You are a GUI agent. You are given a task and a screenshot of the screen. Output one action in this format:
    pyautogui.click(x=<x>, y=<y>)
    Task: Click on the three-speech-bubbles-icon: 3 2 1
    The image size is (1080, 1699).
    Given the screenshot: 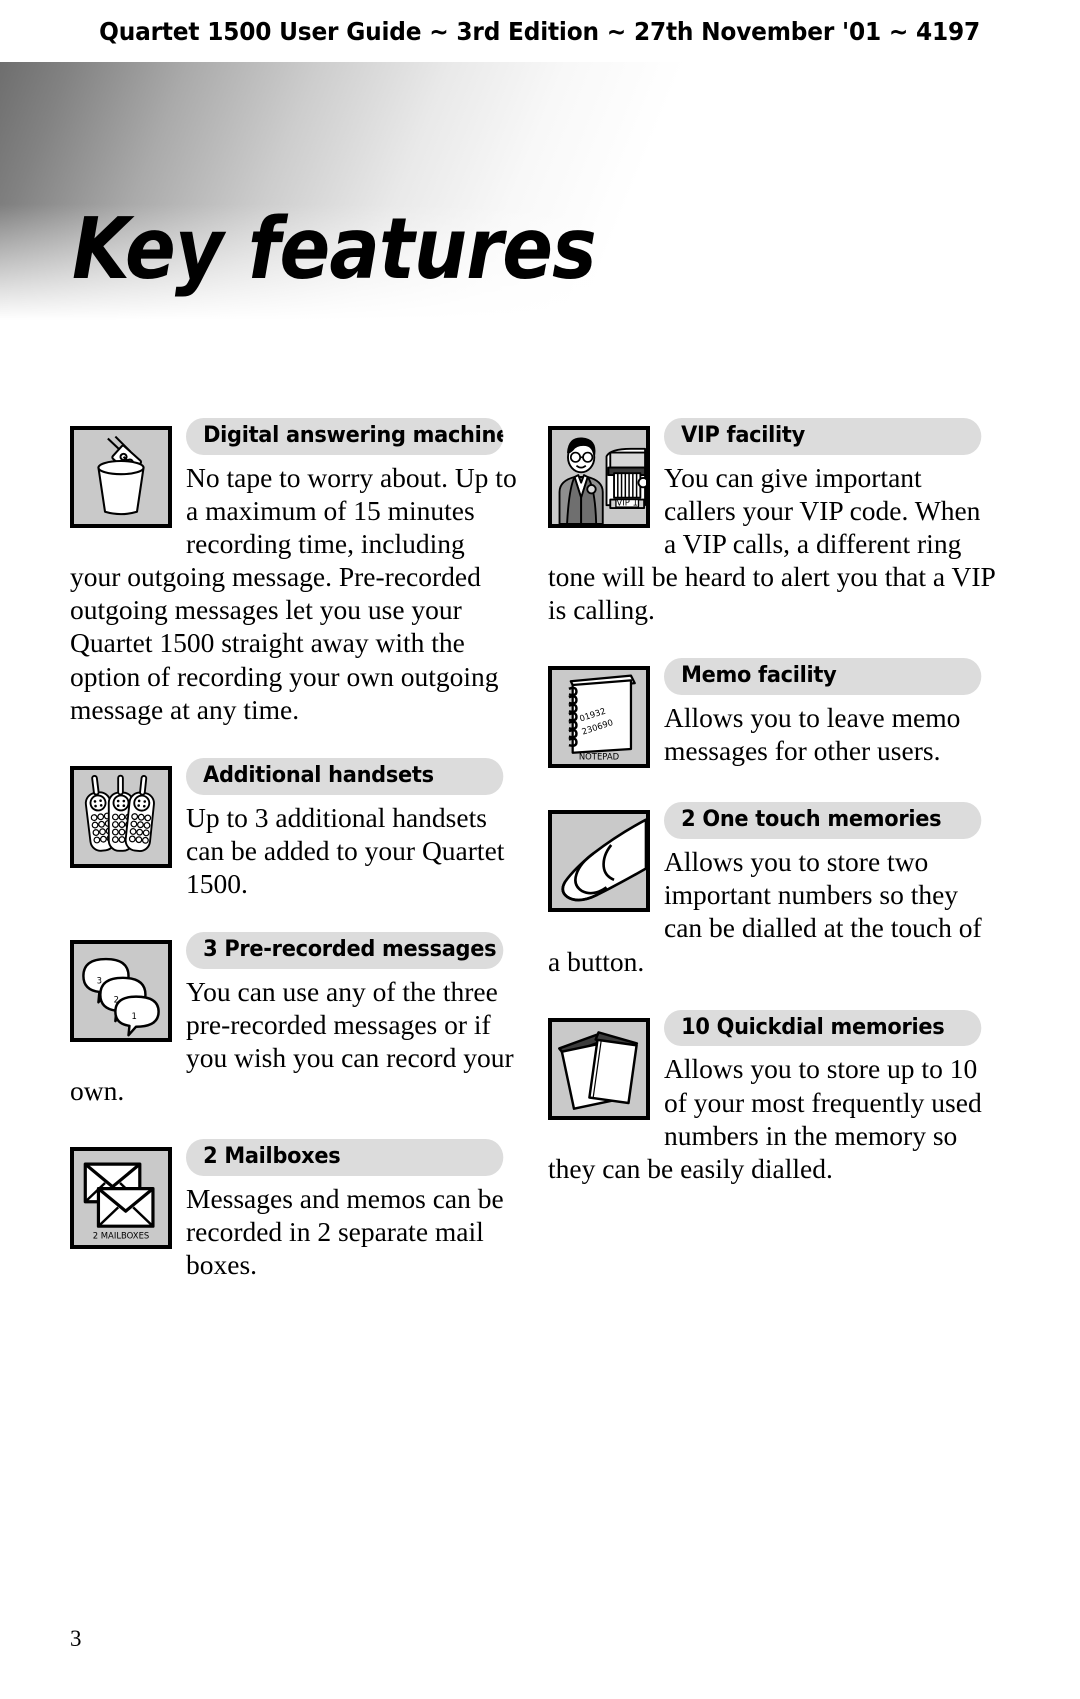 What is the action you would take?
    pyautogui.click(x=121, y=990)
    